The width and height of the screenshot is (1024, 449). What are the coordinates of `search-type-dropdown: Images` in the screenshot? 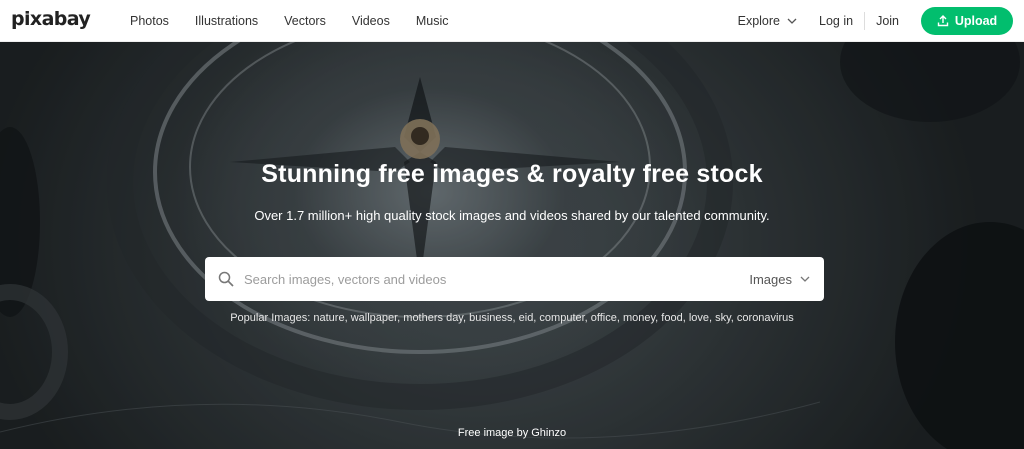 It's located at (779, 279).